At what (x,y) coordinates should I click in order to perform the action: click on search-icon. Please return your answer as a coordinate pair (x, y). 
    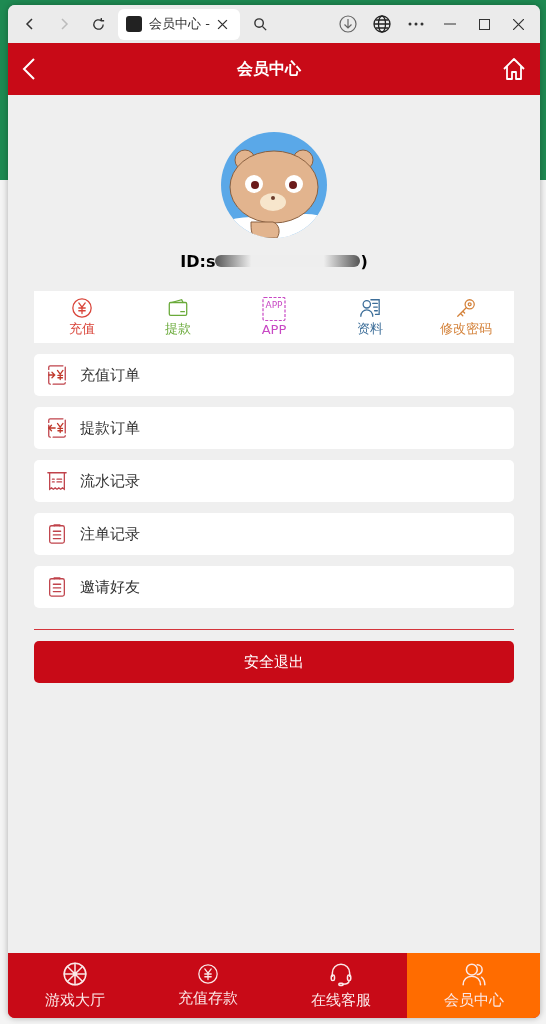
    Looking at the image, I should click on (260, 24).